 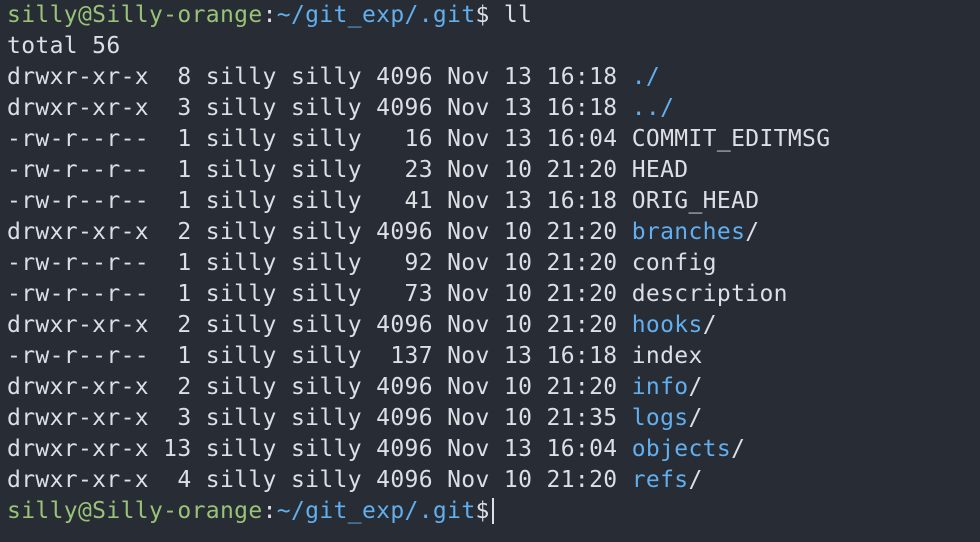 What do you see at coordinates (319, 294) in the screenshot?
I see `entry-meta: -rw-r--r-- 1 silly silly 73 Nov 10 21:20` at bounding box center [319, 294].